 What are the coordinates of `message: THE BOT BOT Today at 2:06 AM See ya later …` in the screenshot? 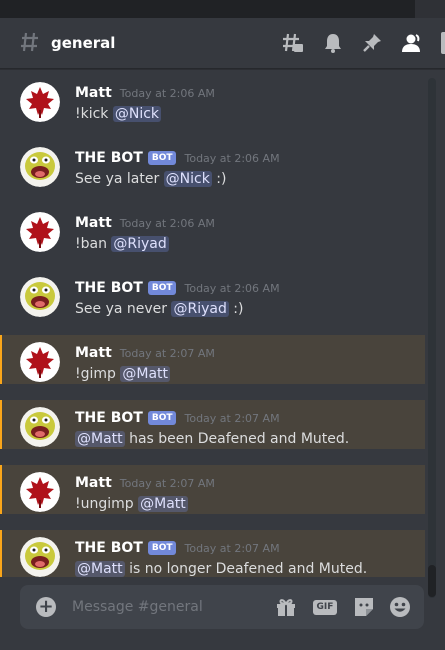 It's located at (212, 164).